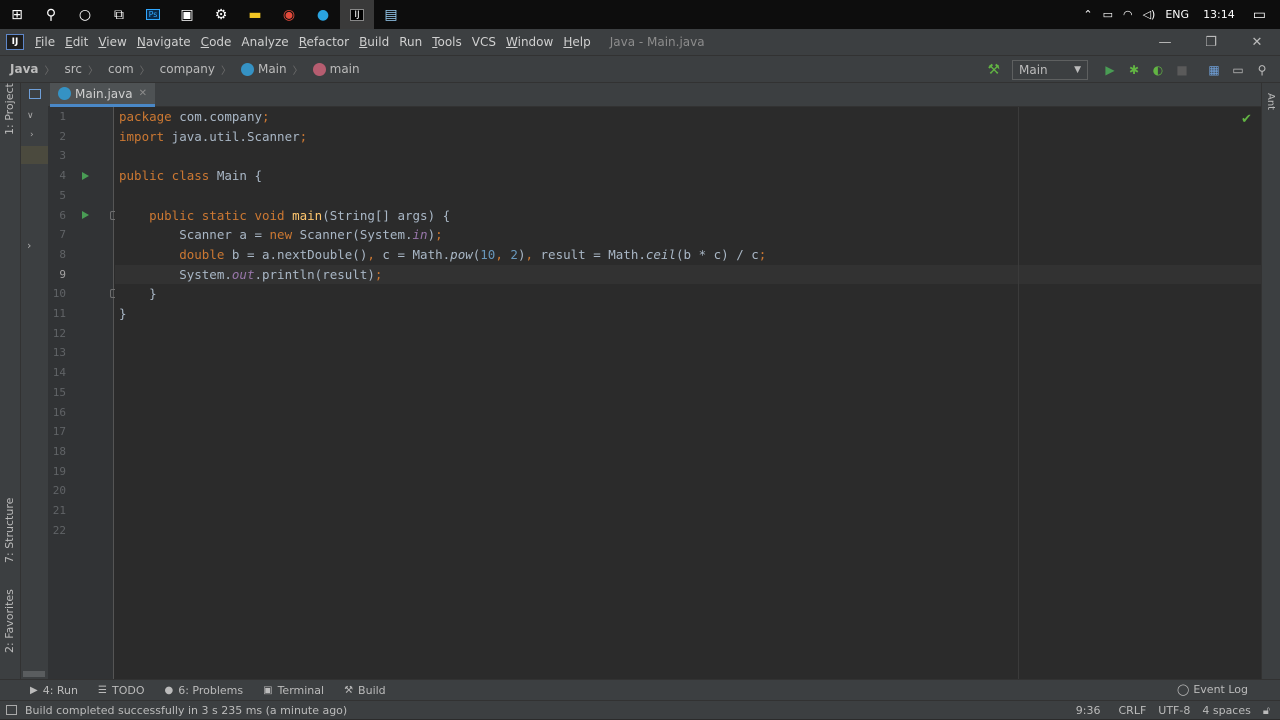 The width and height of the screenshot is (1280, 720). I want to click on file-encoding: UTF-8, so click(1174, 710).